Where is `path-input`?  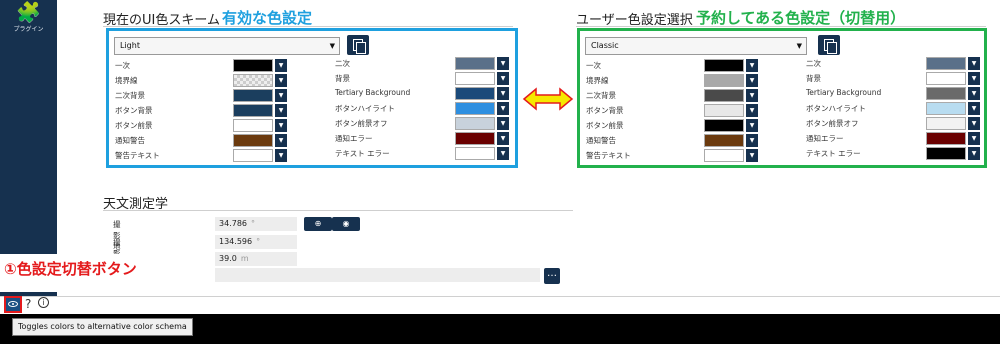
path-input is located at coordinates (377, 275).